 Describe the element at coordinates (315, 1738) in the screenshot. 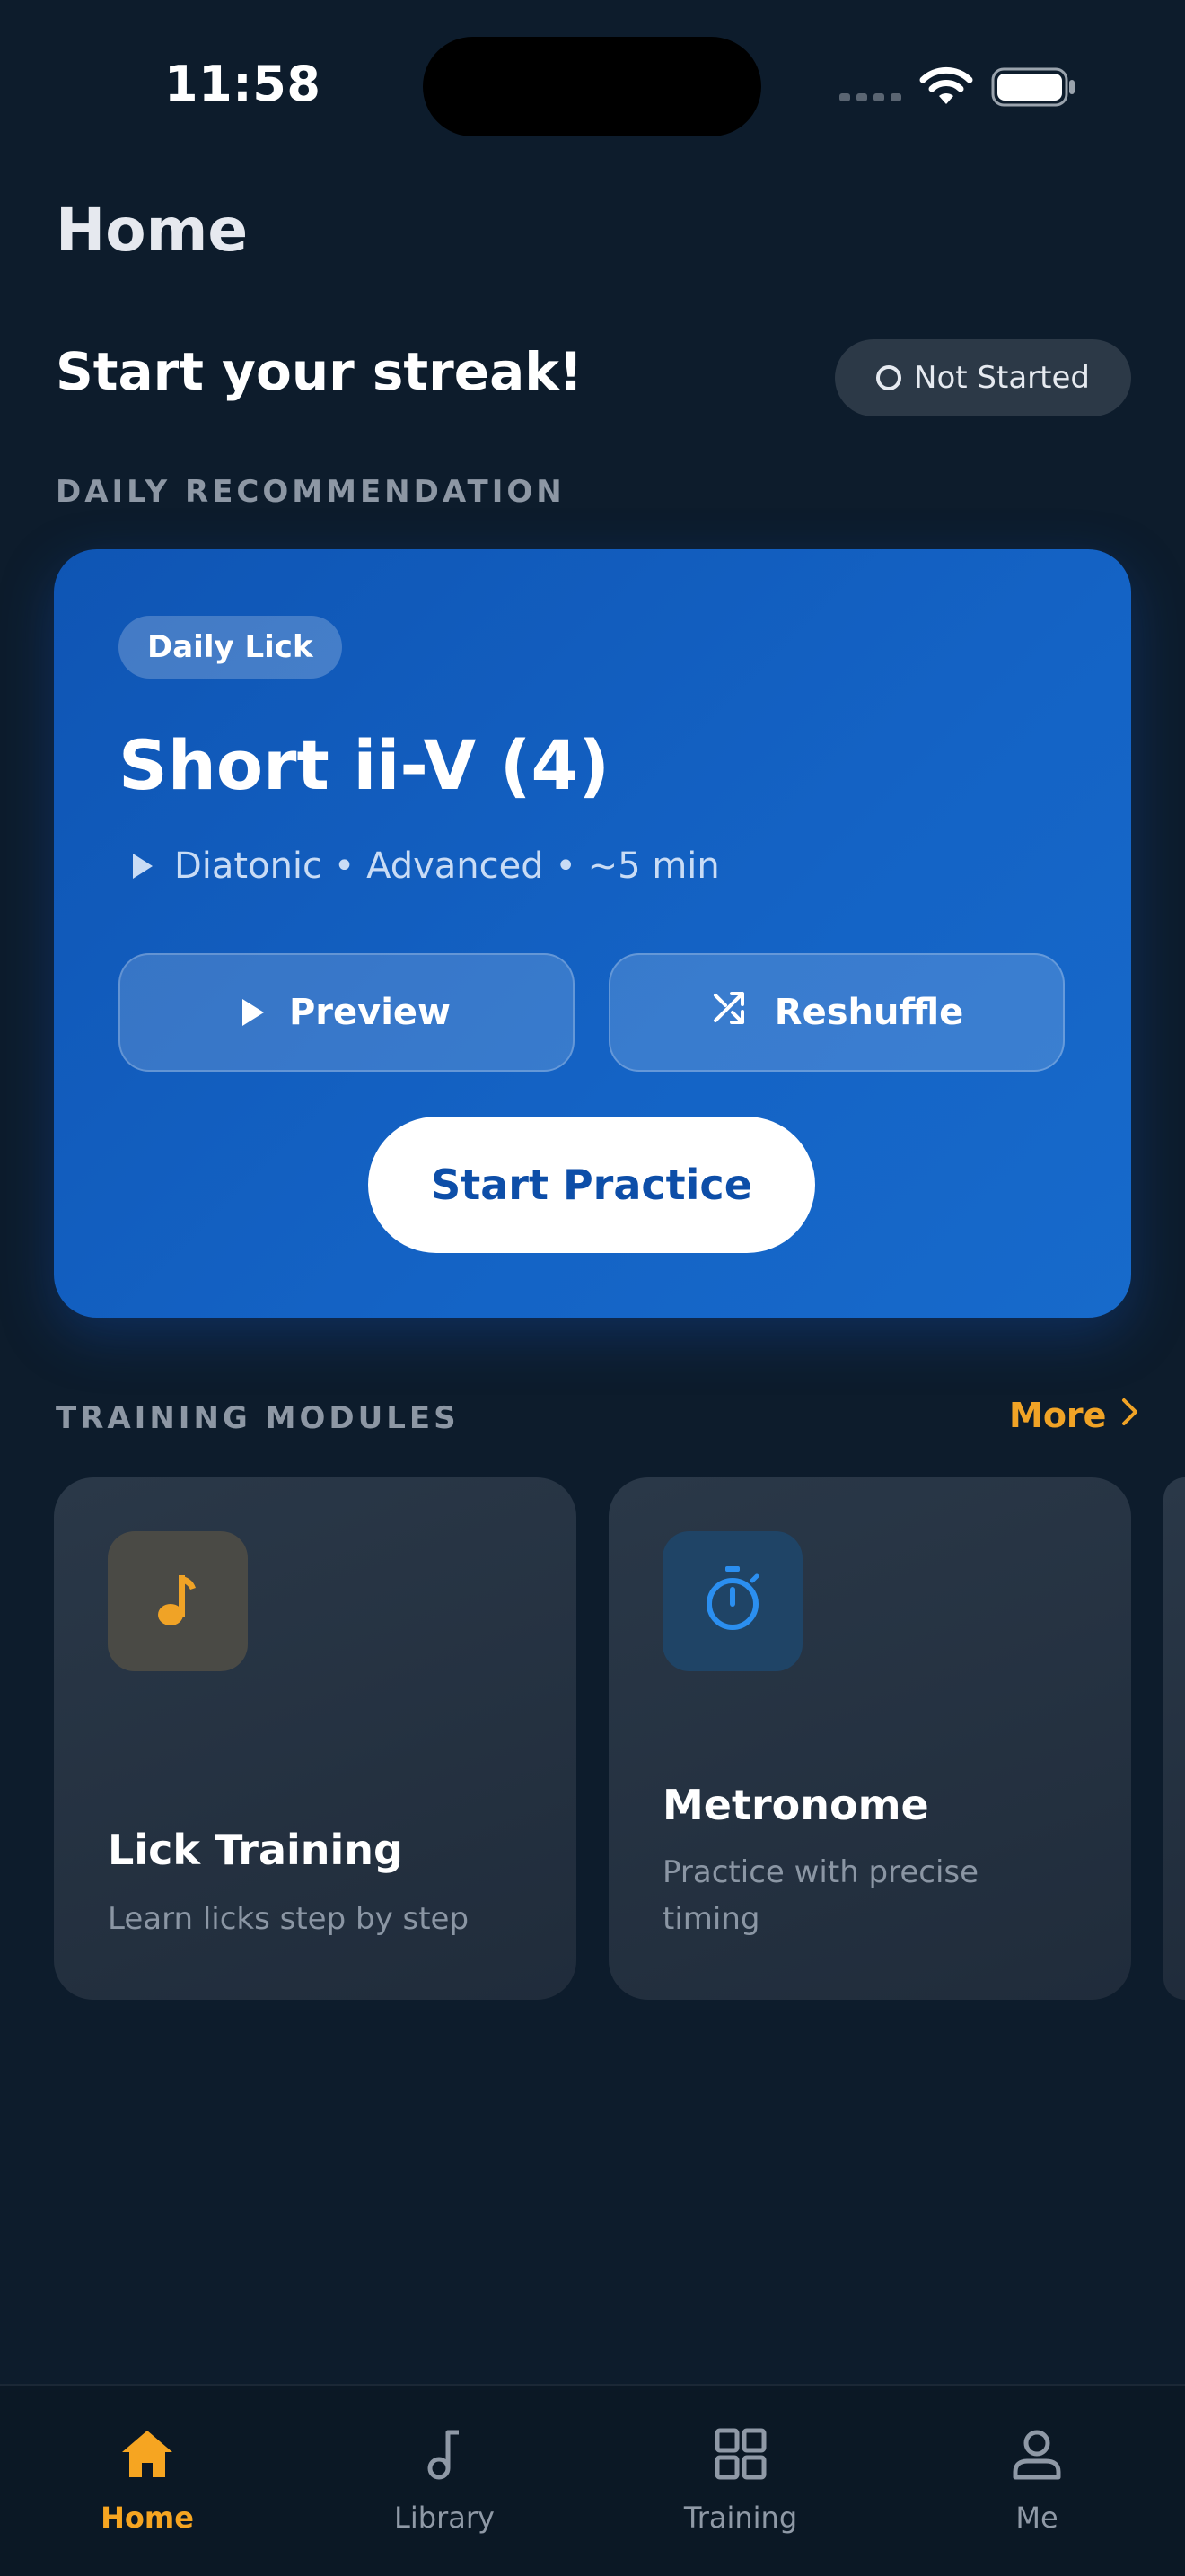

I see `module-card-lick-training: Lick Training Learn licks step by step` at that location.